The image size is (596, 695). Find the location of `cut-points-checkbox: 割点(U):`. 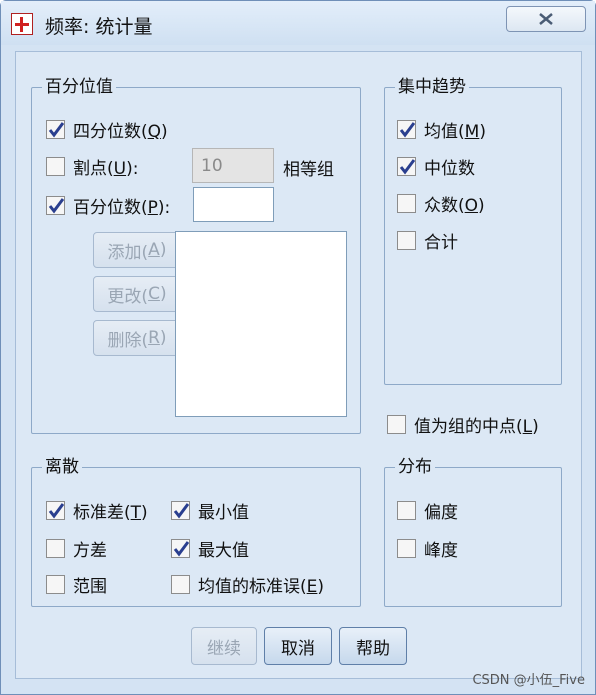

cut-points-checkbox: 割点(U): is located at coordinates (92, 166).